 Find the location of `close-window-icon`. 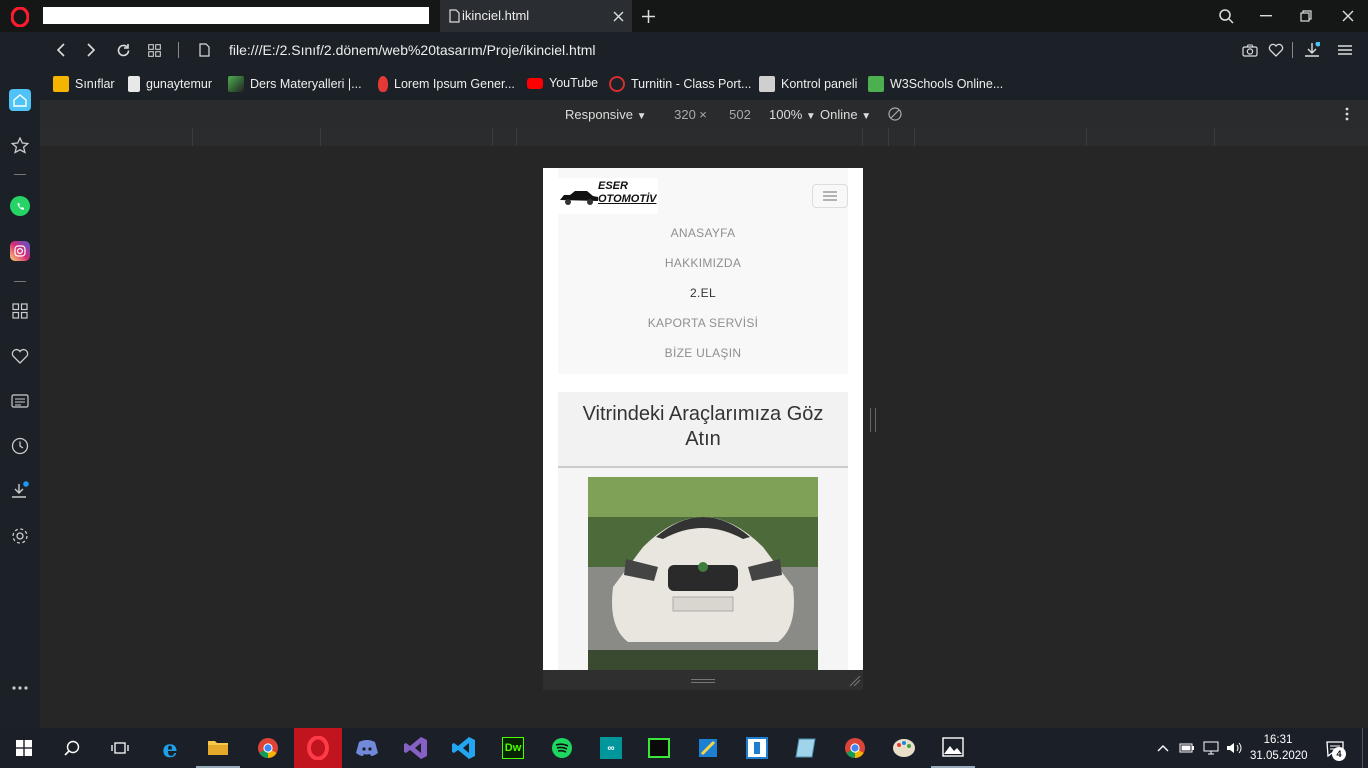

close-window-icon is located at coordinates (1348, 16).